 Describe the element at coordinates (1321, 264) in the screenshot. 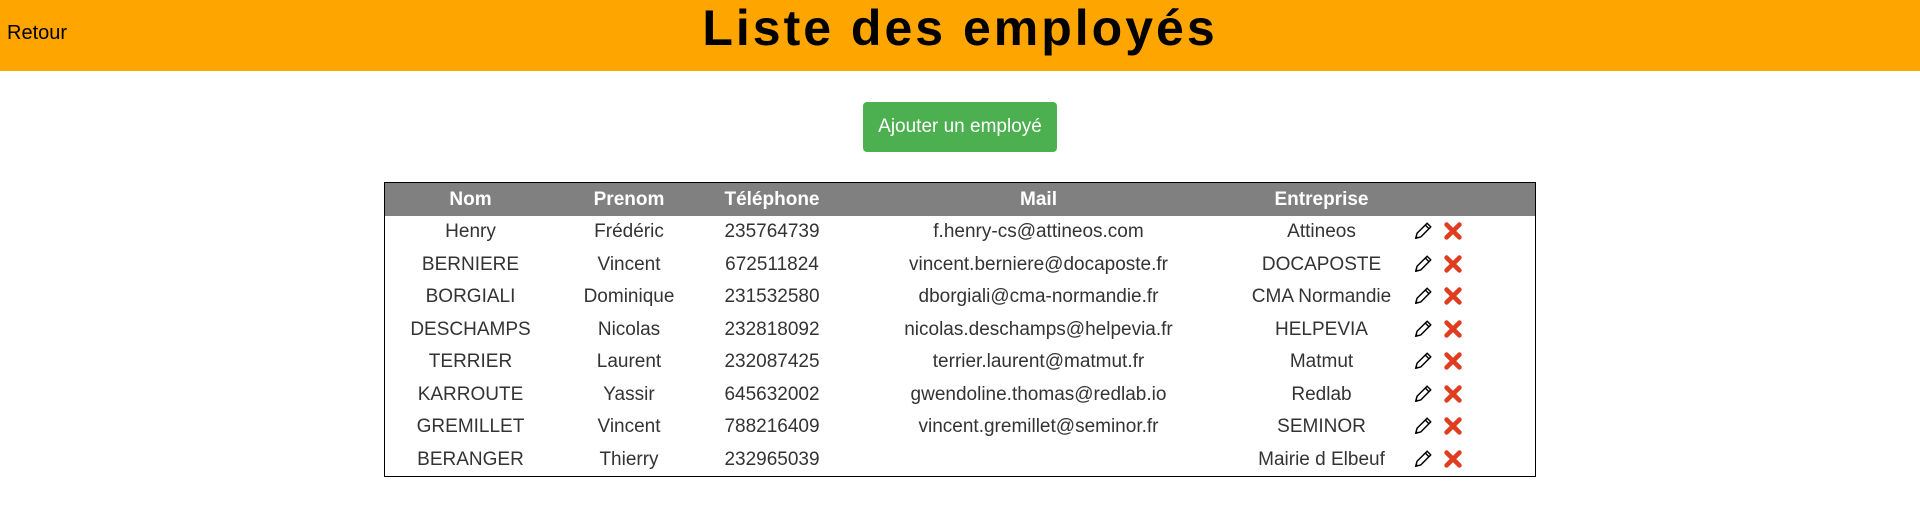

I see `cell-entreprise: DOCAPOSTE` at that location.